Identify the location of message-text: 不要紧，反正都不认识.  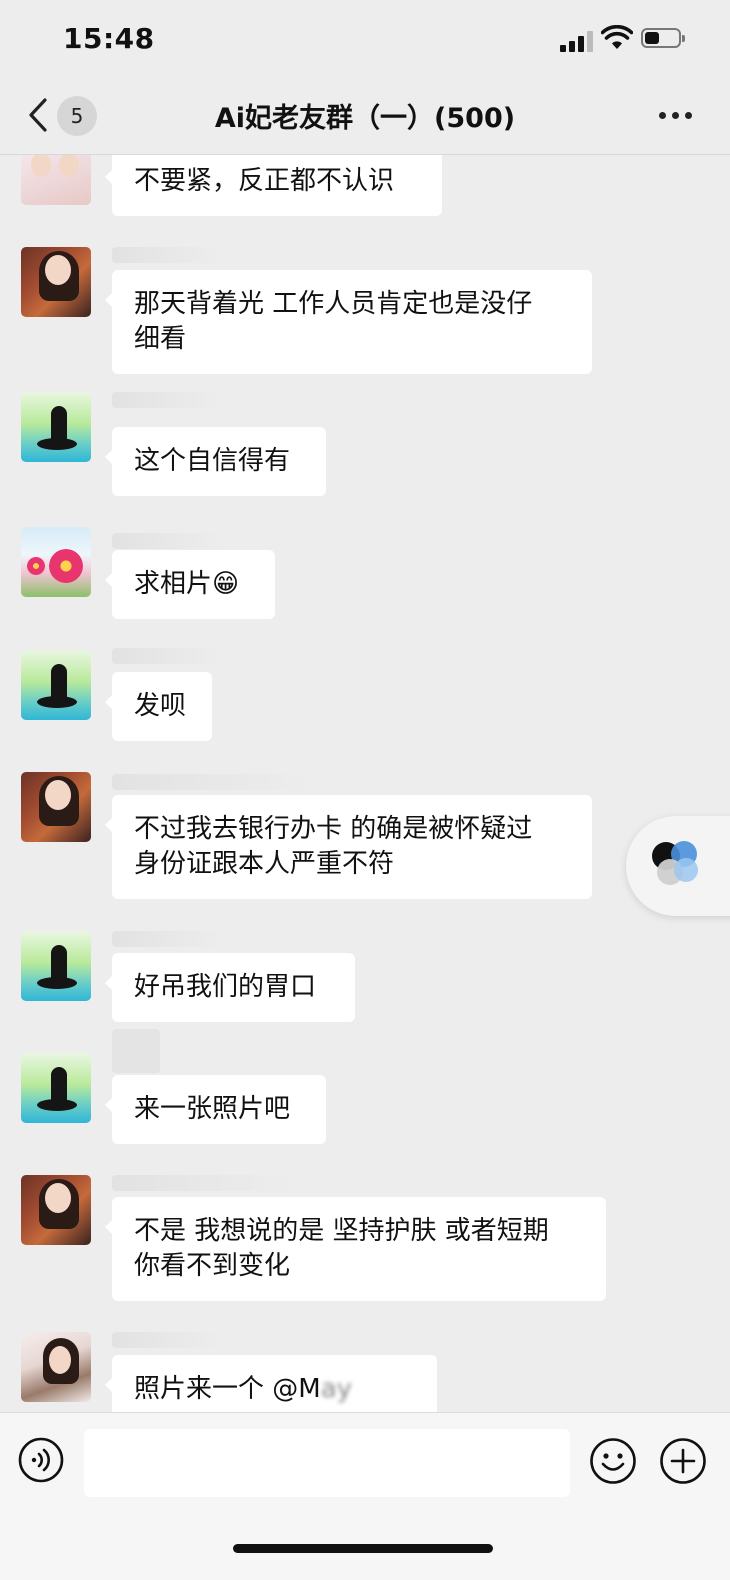
(264, 181).